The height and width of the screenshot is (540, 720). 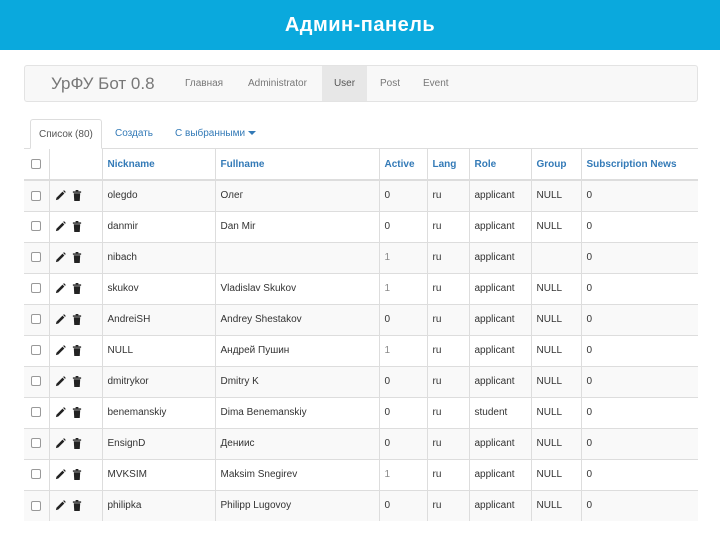 I want to click on column-header-fullname: Fullname, so click(x=296, y=165).